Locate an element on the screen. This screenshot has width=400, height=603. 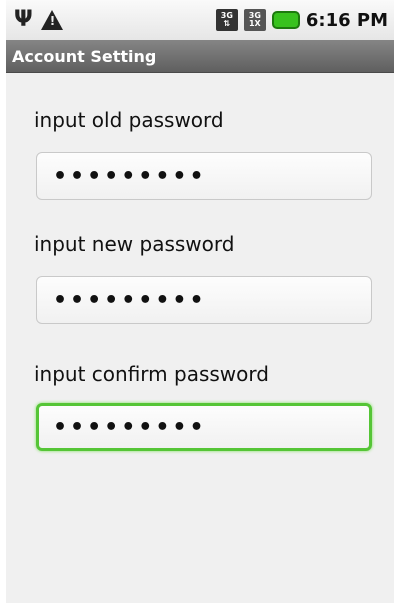
status-left-icons: Ψ is located at coordinates (34, 20).